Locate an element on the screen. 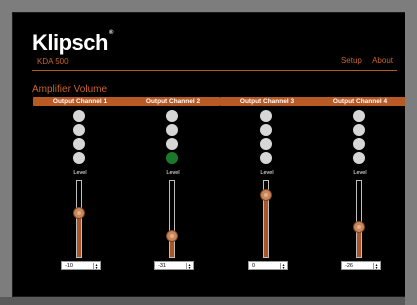 The width and height of the screenshot is (417, 305). klipsch-logo: Klipsch® is located at coordinates (72, 43).